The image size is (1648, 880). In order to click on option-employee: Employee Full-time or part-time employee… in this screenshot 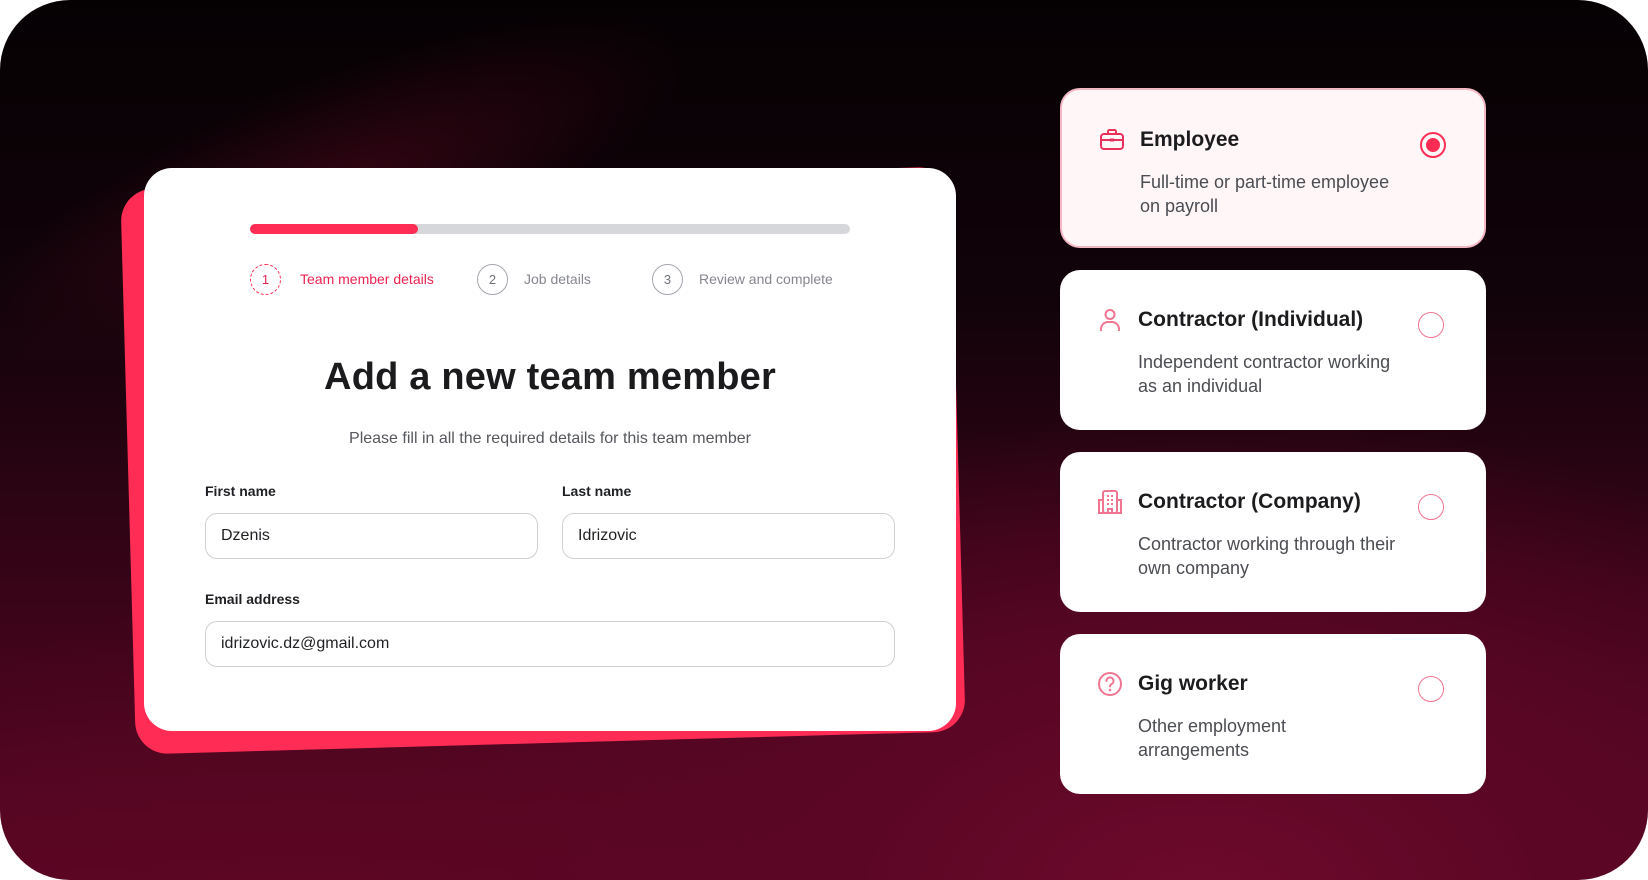, I will do `click(1273, 168)`.